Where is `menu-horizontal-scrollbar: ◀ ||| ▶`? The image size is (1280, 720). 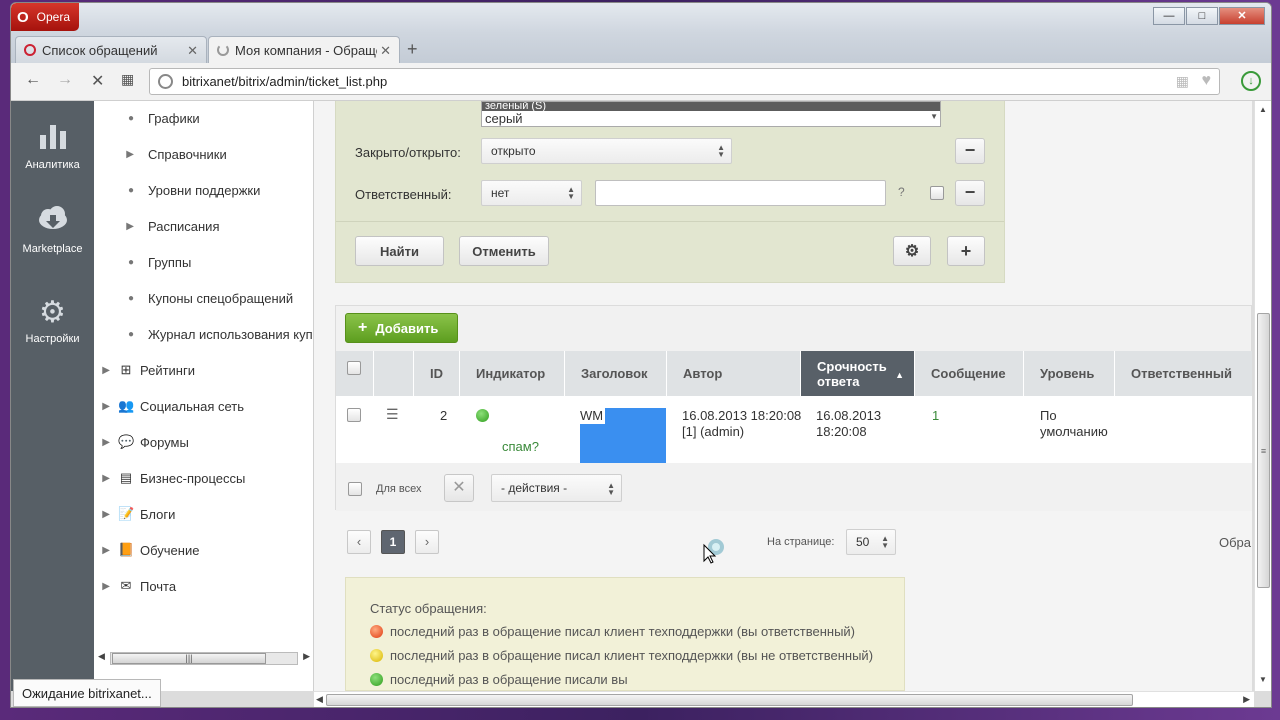 menu-horizontal-scrollbar: ◀ ||| ▶ is located at coordinates (203, 656).